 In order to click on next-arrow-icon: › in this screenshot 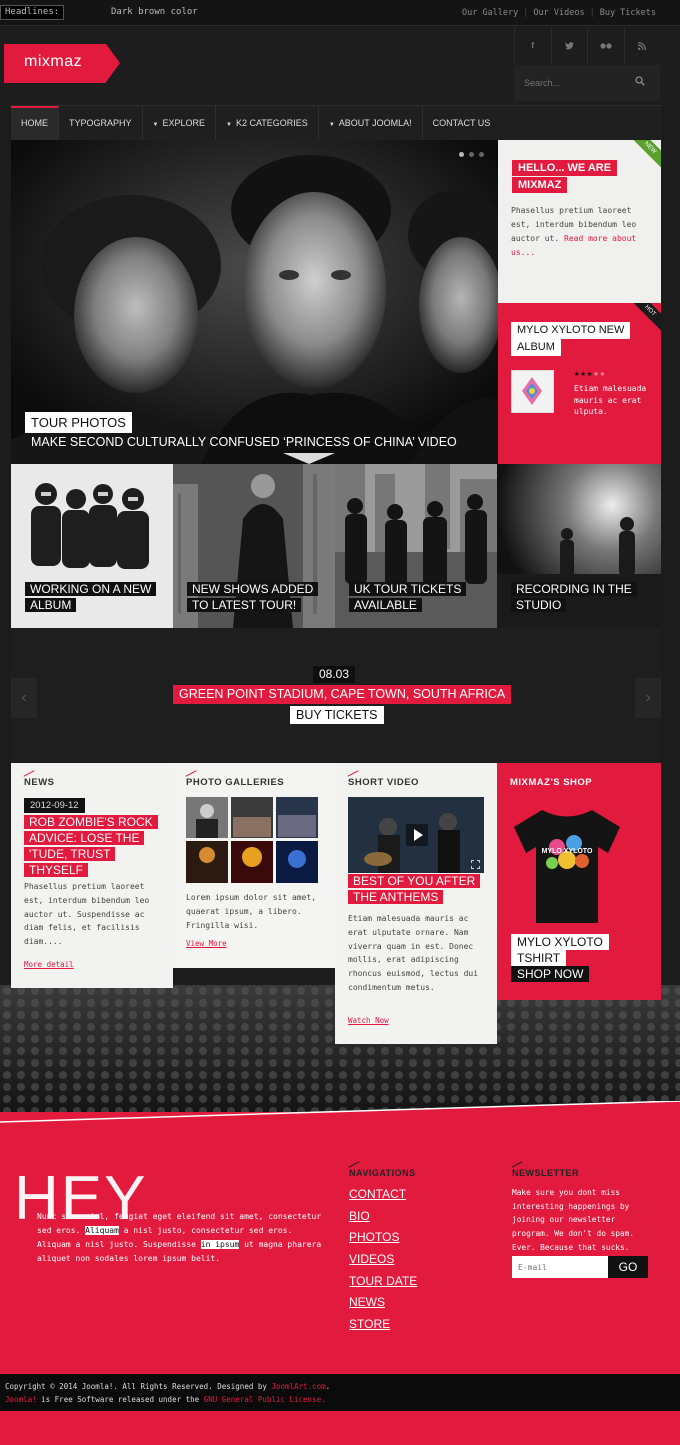, I will do `click(648, 698)`.